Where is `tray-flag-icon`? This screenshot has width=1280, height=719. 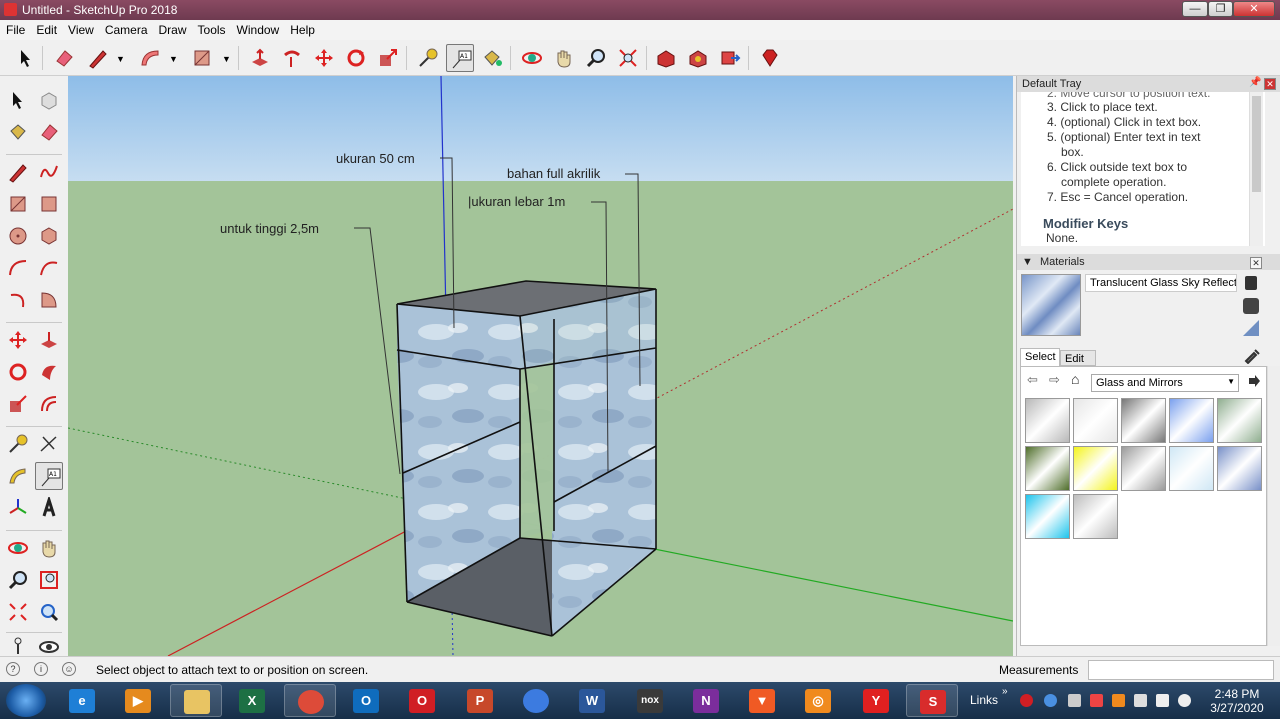
tray-flag-icon is located at coordinates (1140, 700).